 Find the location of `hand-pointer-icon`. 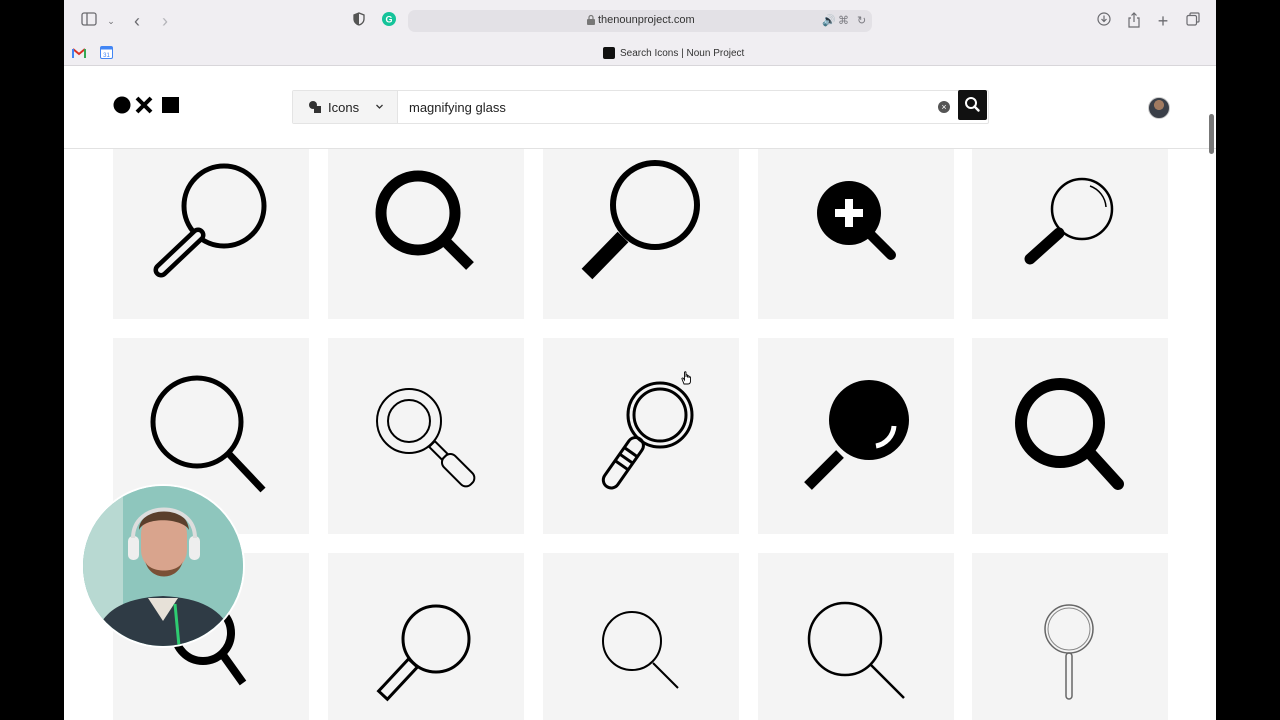

hand-pointer-icon is located at coordinates (686, 378).